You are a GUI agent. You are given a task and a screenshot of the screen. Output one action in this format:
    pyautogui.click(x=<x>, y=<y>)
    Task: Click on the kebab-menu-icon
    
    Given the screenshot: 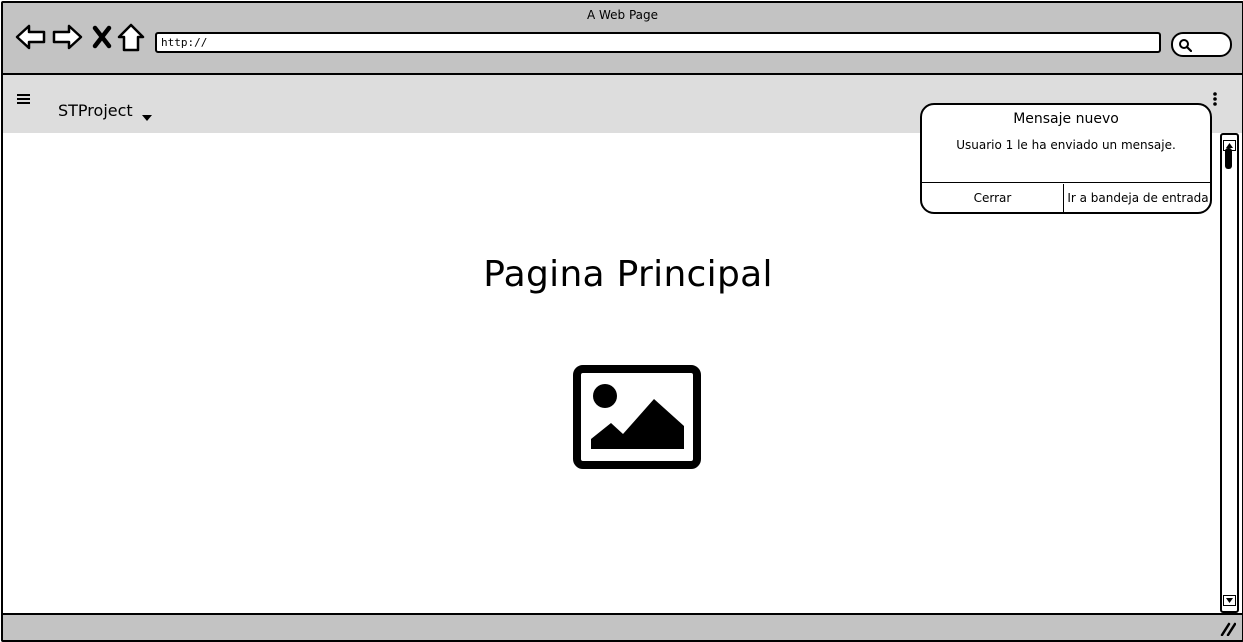 What is the action you would take?
    pyautogui.click(x=1215, y=101)
    